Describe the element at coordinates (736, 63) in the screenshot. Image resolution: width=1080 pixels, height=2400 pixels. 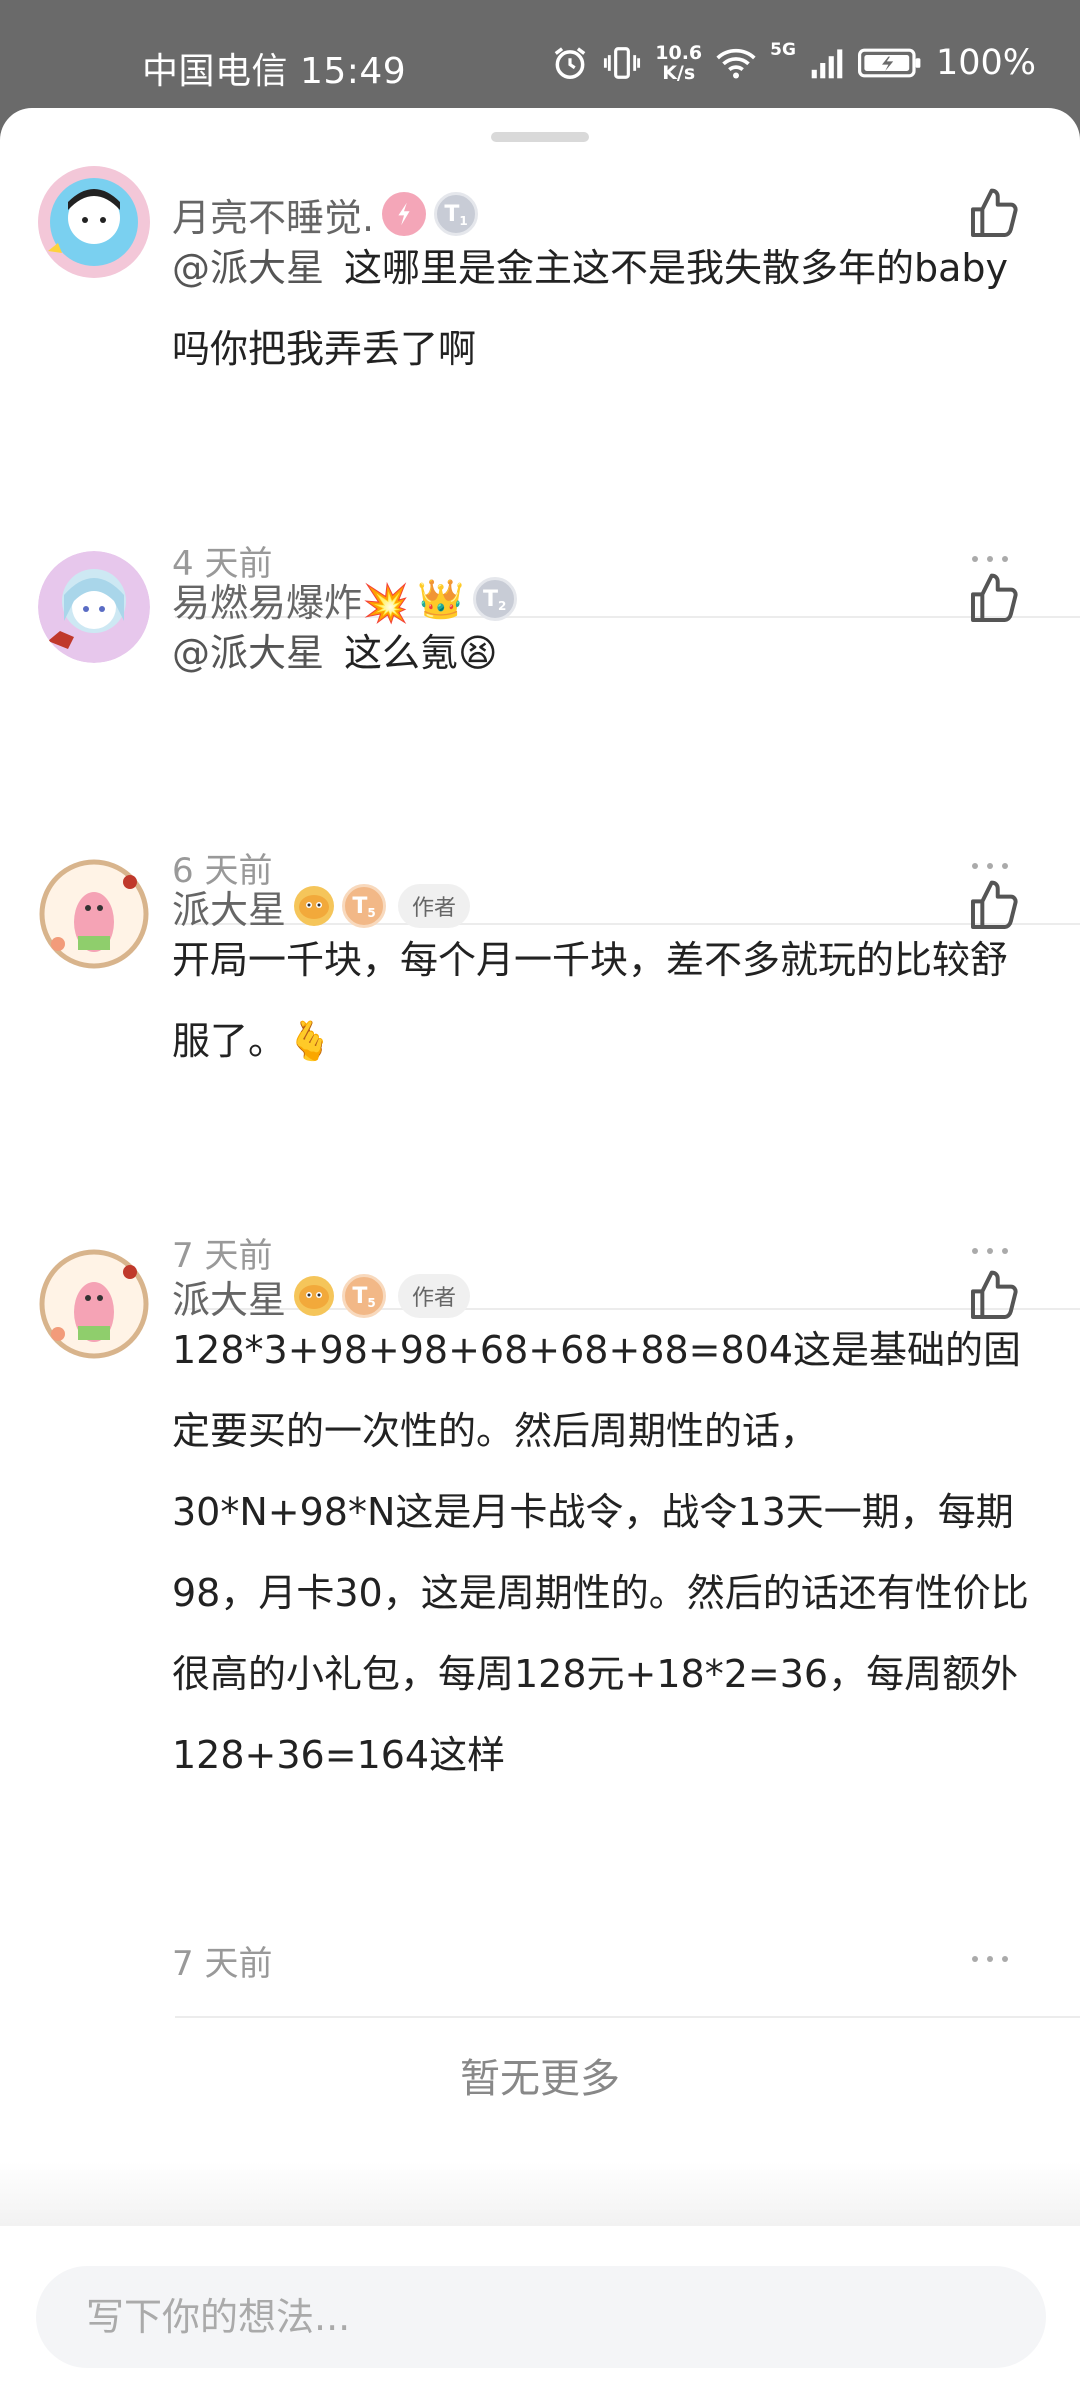
I see `wifi-icon` at that location.